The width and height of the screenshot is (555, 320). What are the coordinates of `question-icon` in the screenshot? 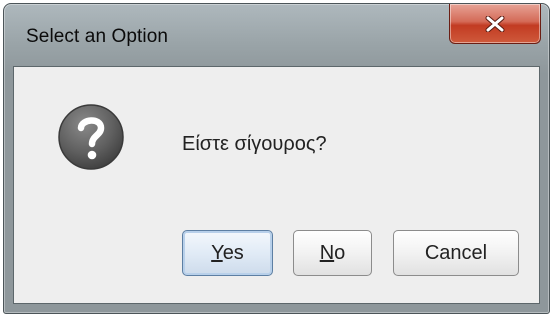 It's located at (91, 137).